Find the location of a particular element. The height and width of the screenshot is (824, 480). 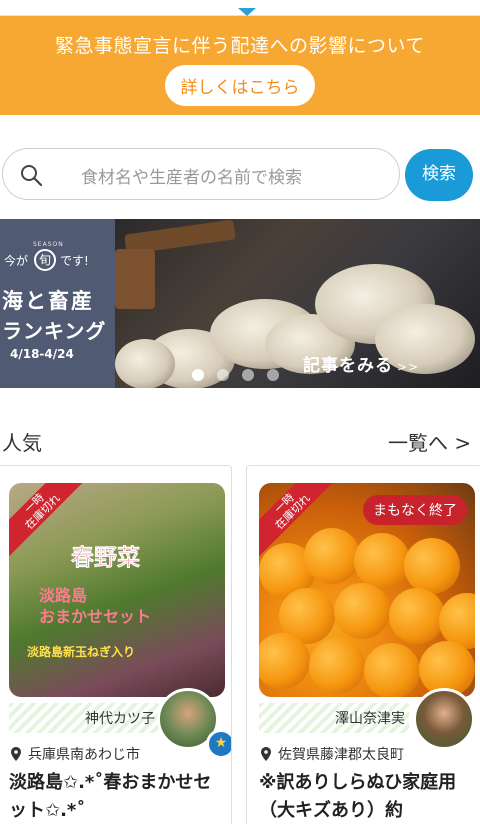

emergency-notice-banner: 緊急事態宣言に伴う配達への影響について 詳しくはこちら is located at coordinates (240, 65).